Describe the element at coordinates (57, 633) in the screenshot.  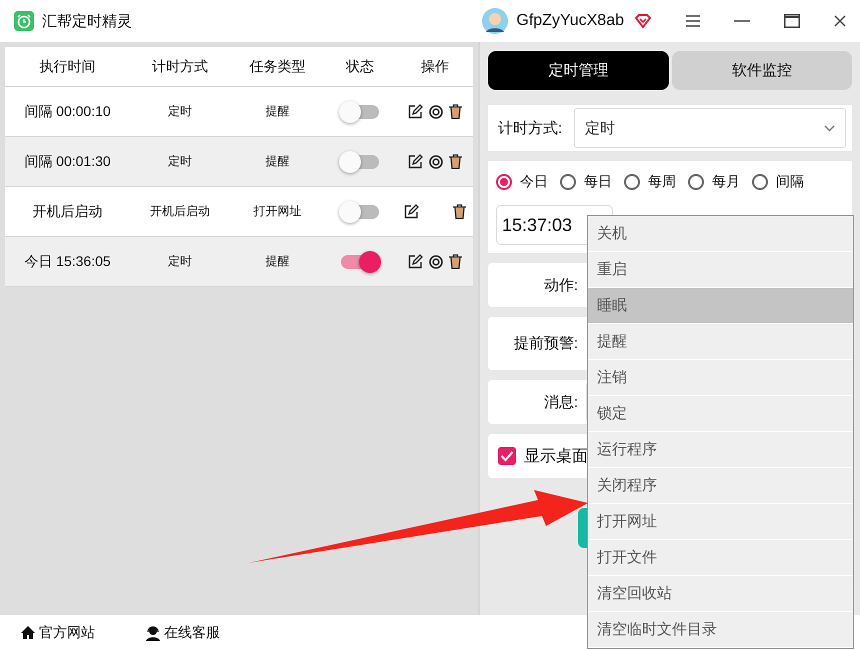
I see `footer-link: 官方网站` at that location.